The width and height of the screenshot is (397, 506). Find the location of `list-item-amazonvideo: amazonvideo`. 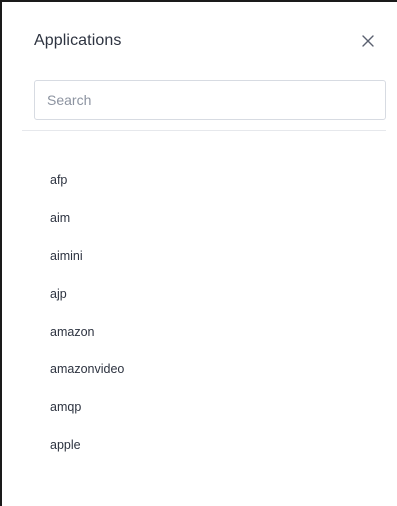

list-item-amazonvideo: amazonvideo is located at coordinates (87, 378).